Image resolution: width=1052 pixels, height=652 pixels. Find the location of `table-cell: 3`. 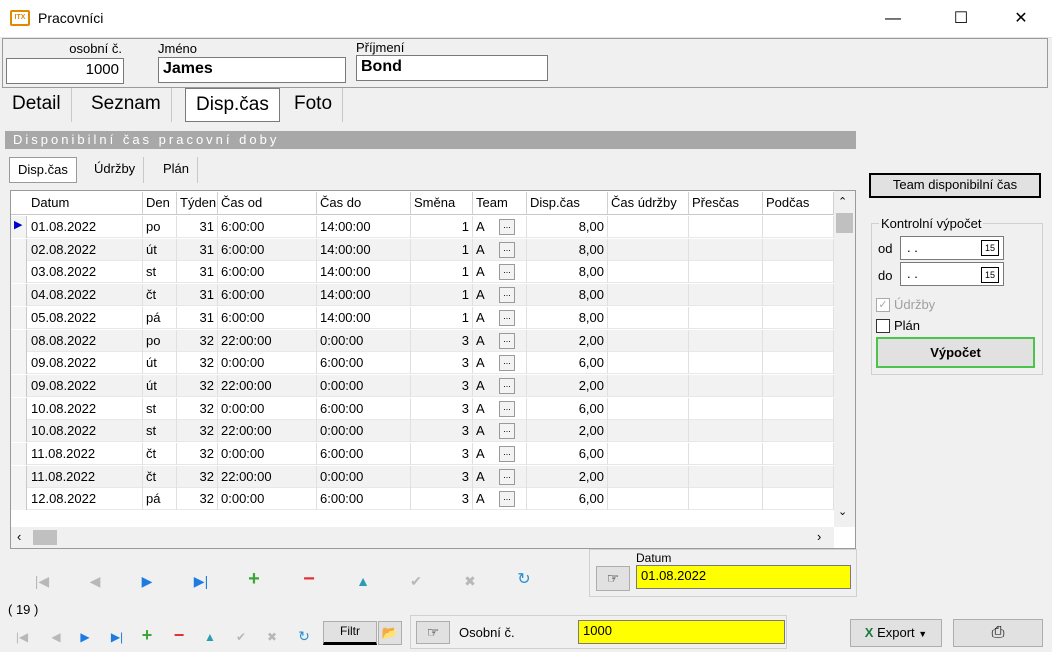

table-cell: 3 is located at coordinates (442, 431).